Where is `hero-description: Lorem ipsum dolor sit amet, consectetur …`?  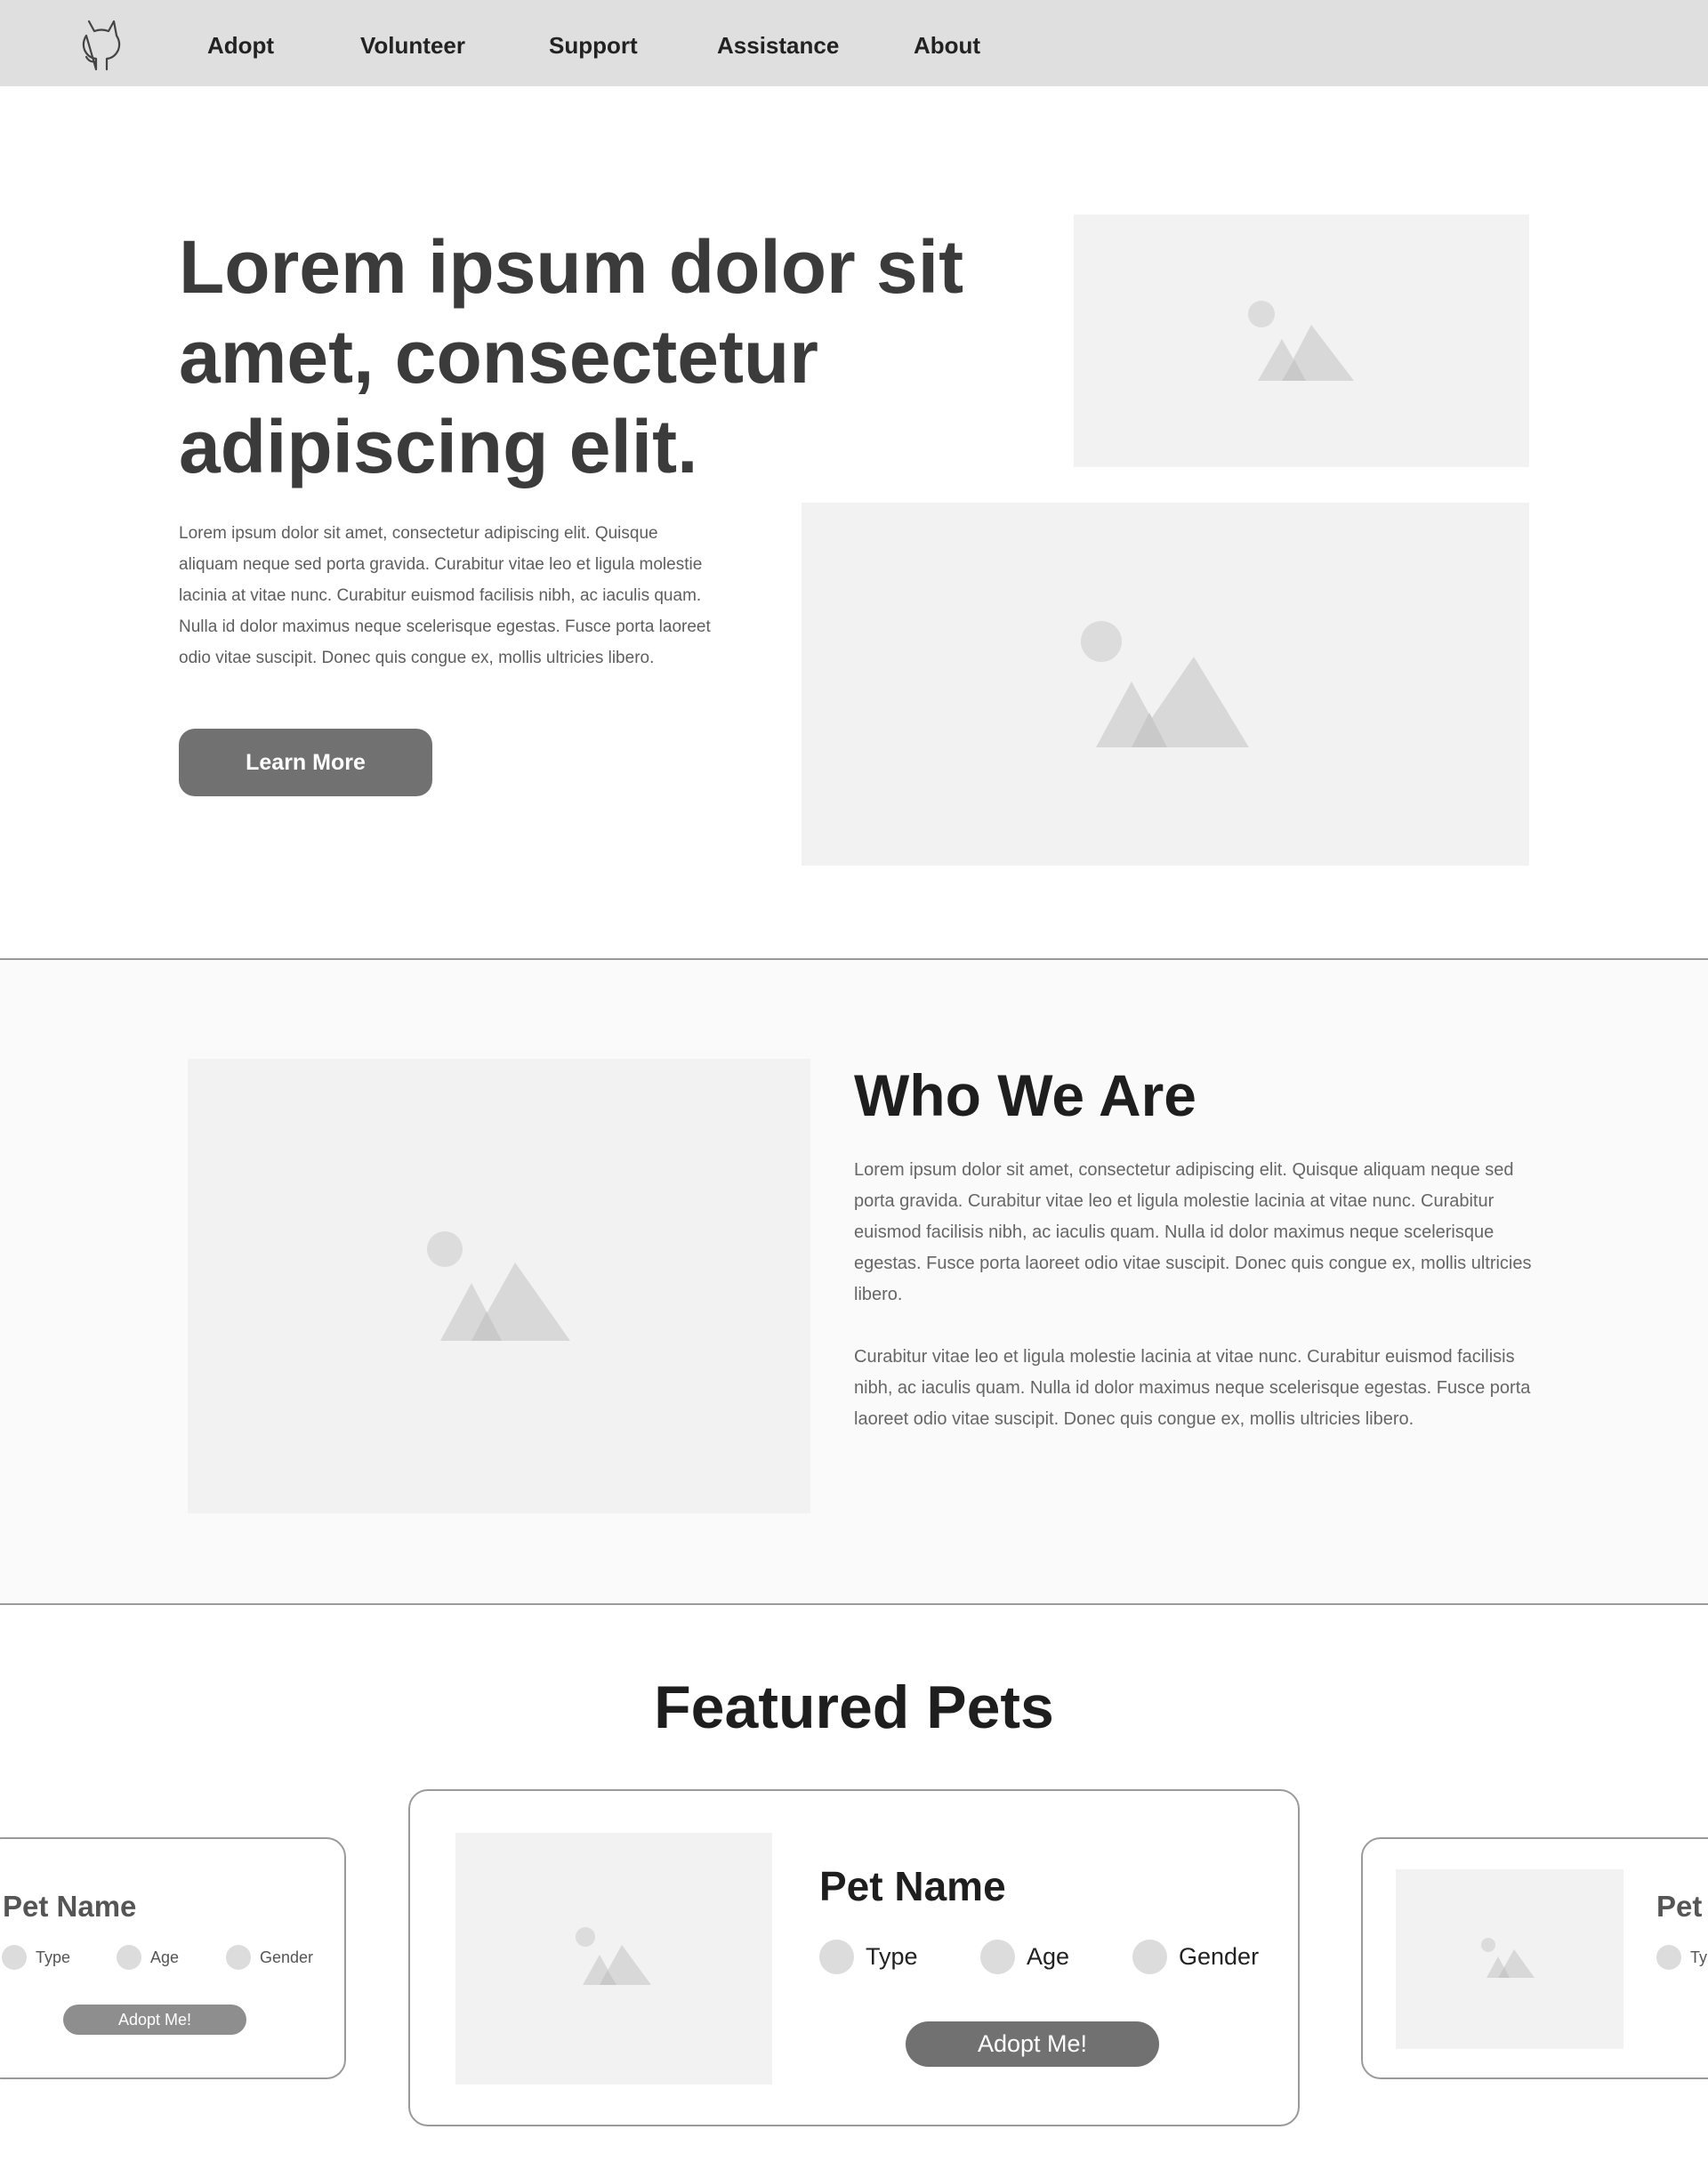 hero-description: Lorem ipsum dolor sit amet, consectetur … is located at coordinates (445, 596).